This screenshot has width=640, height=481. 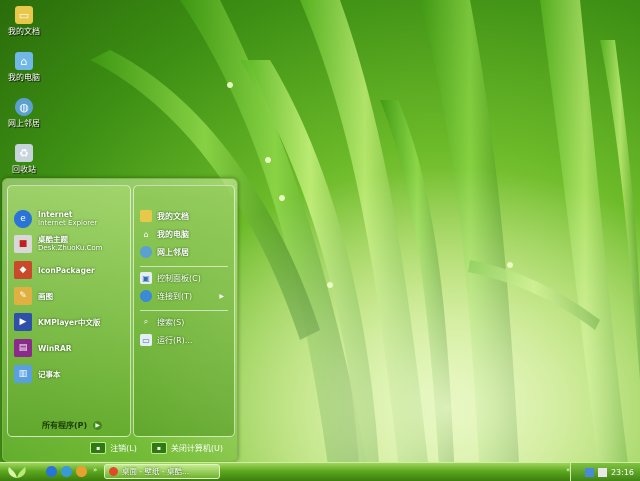 I want to click on program-subtitle: Desk.ZhuoKu.Com, so click(x=70, y=248).